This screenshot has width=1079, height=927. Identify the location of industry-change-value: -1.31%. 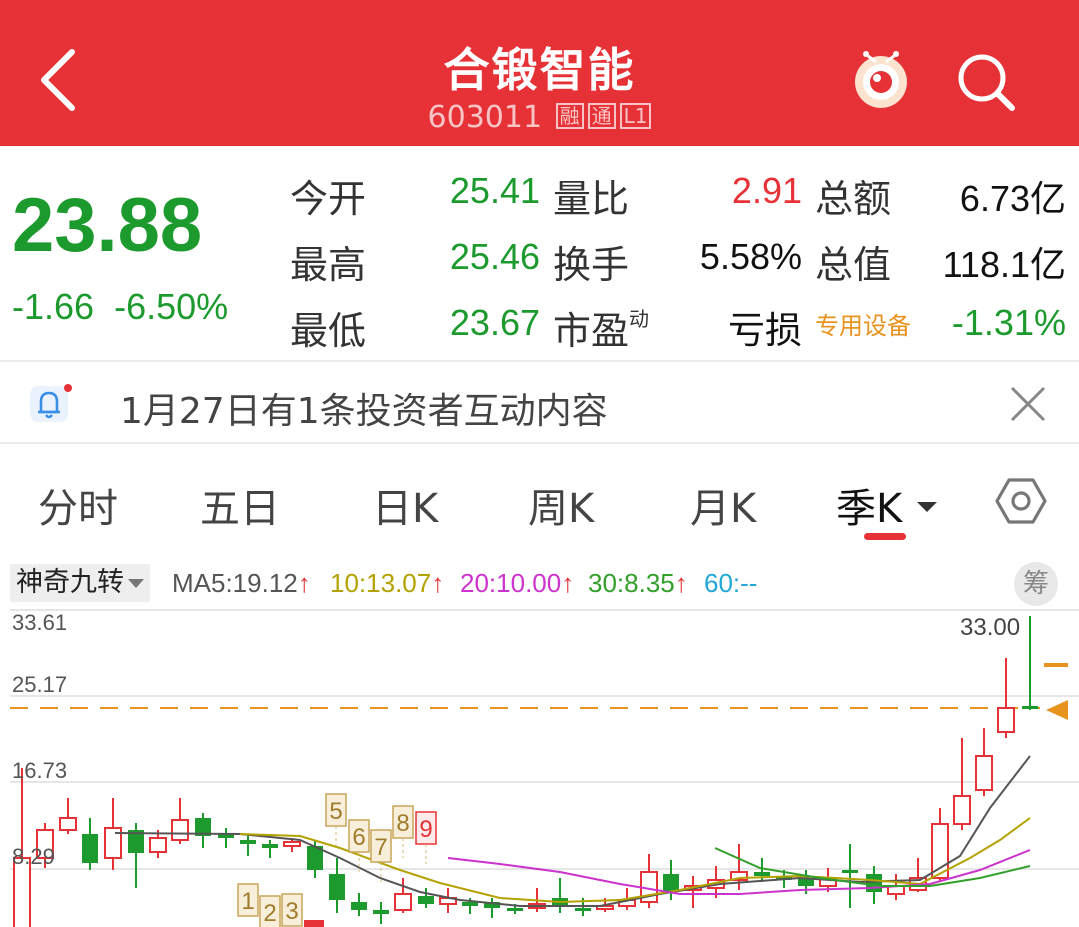
(1008, 322).